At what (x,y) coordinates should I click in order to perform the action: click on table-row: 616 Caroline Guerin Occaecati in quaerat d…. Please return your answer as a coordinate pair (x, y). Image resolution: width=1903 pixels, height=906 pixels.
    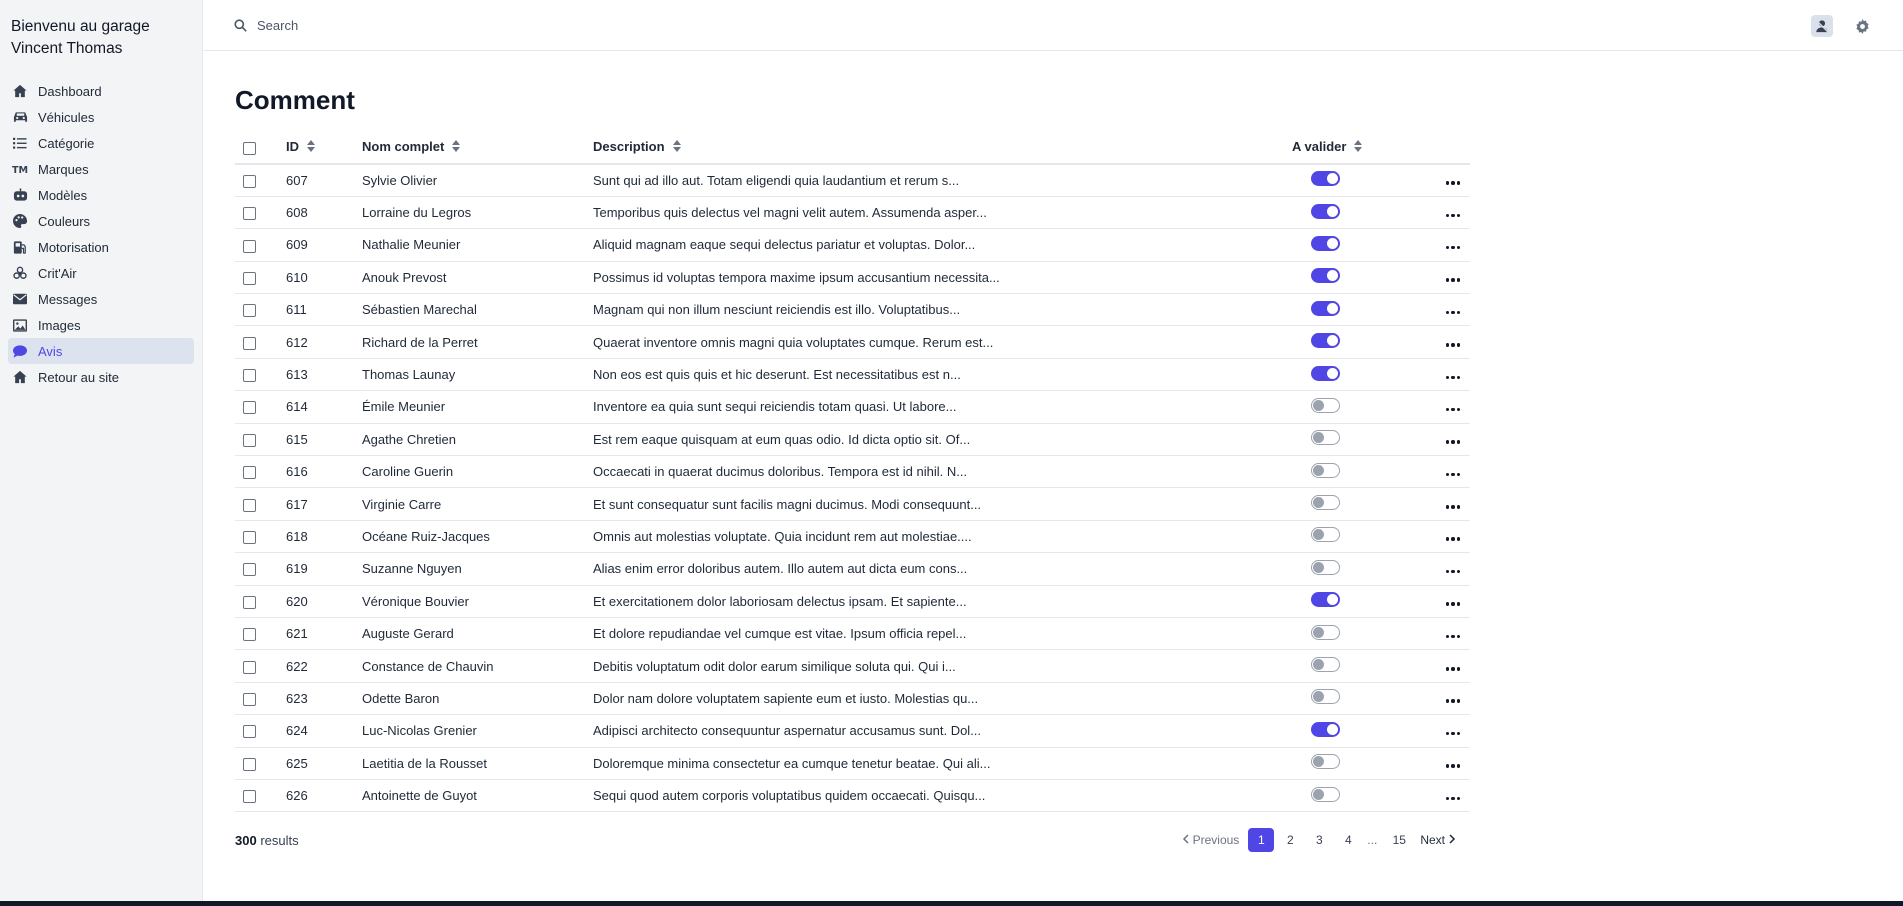
    Looking at the image, I should click on (852, 472).